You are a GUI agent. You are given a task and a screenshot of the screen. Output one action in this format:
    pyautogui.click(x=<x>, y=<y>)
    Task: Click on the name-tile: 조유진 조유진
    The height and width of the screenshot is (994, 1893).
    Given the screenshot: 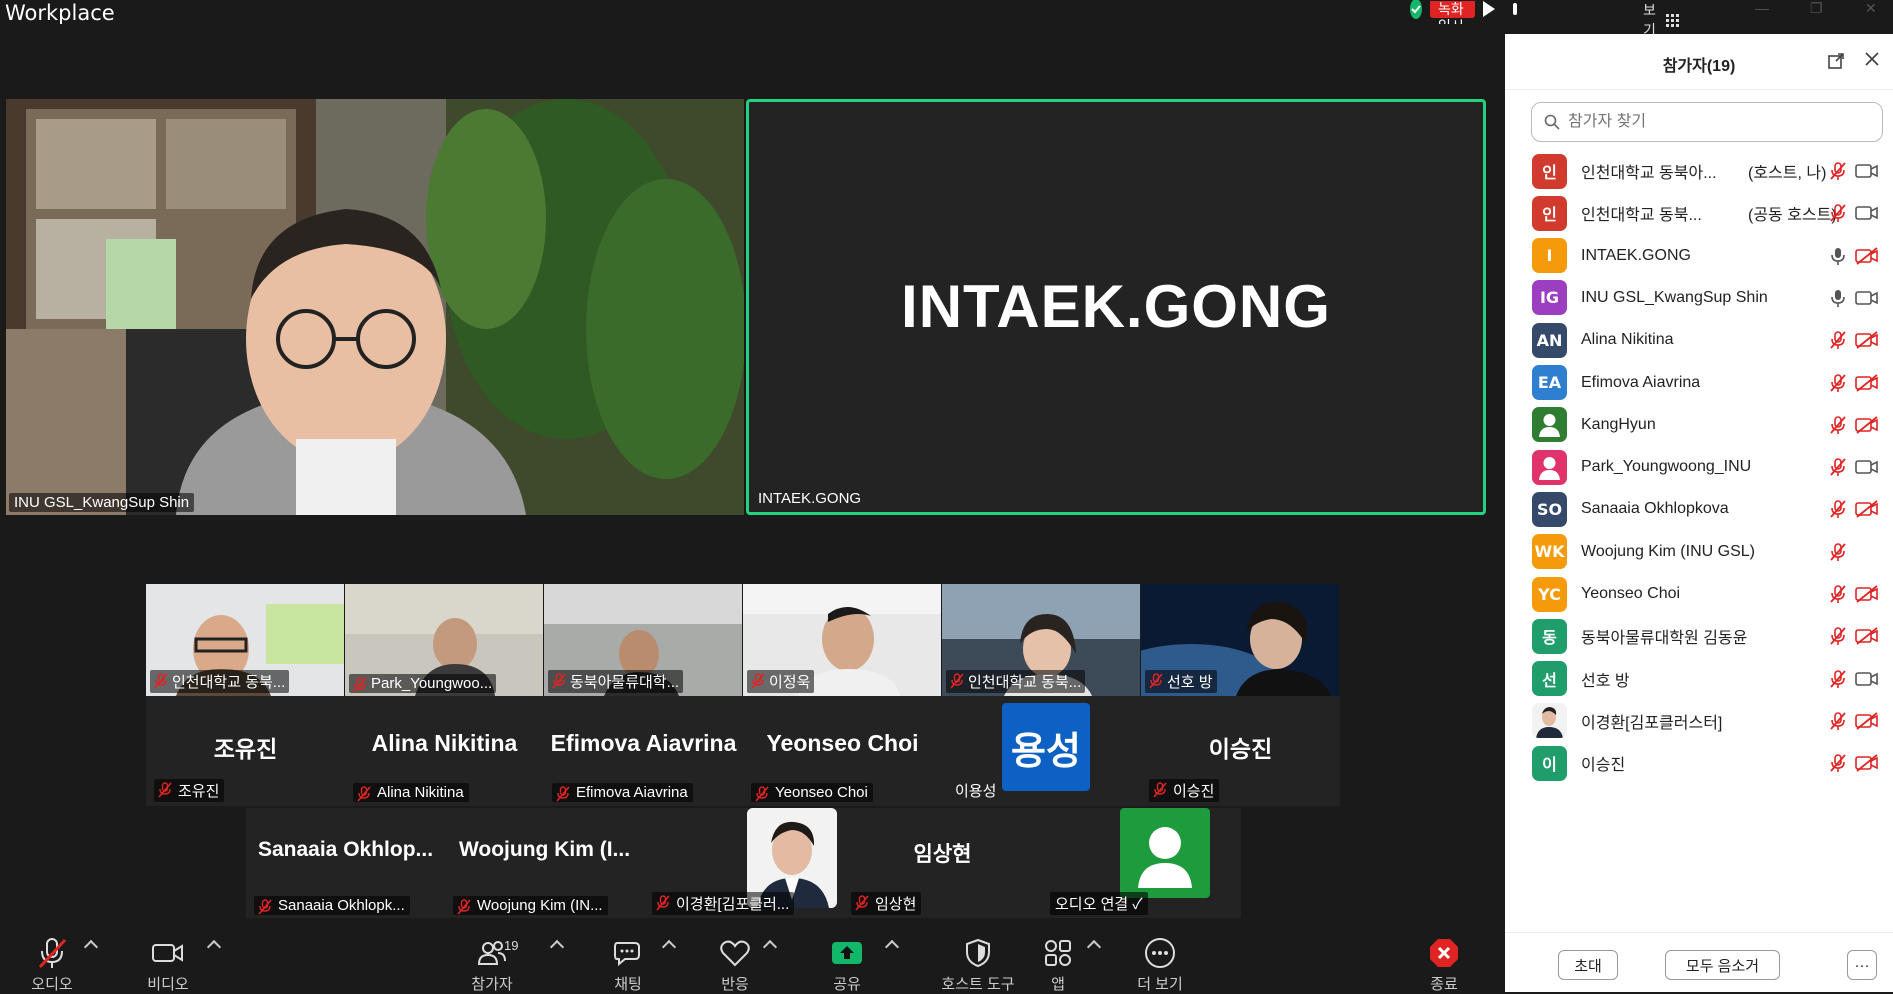 What is the action you would take?
    pyautogui.click(x=245, y=751)
    